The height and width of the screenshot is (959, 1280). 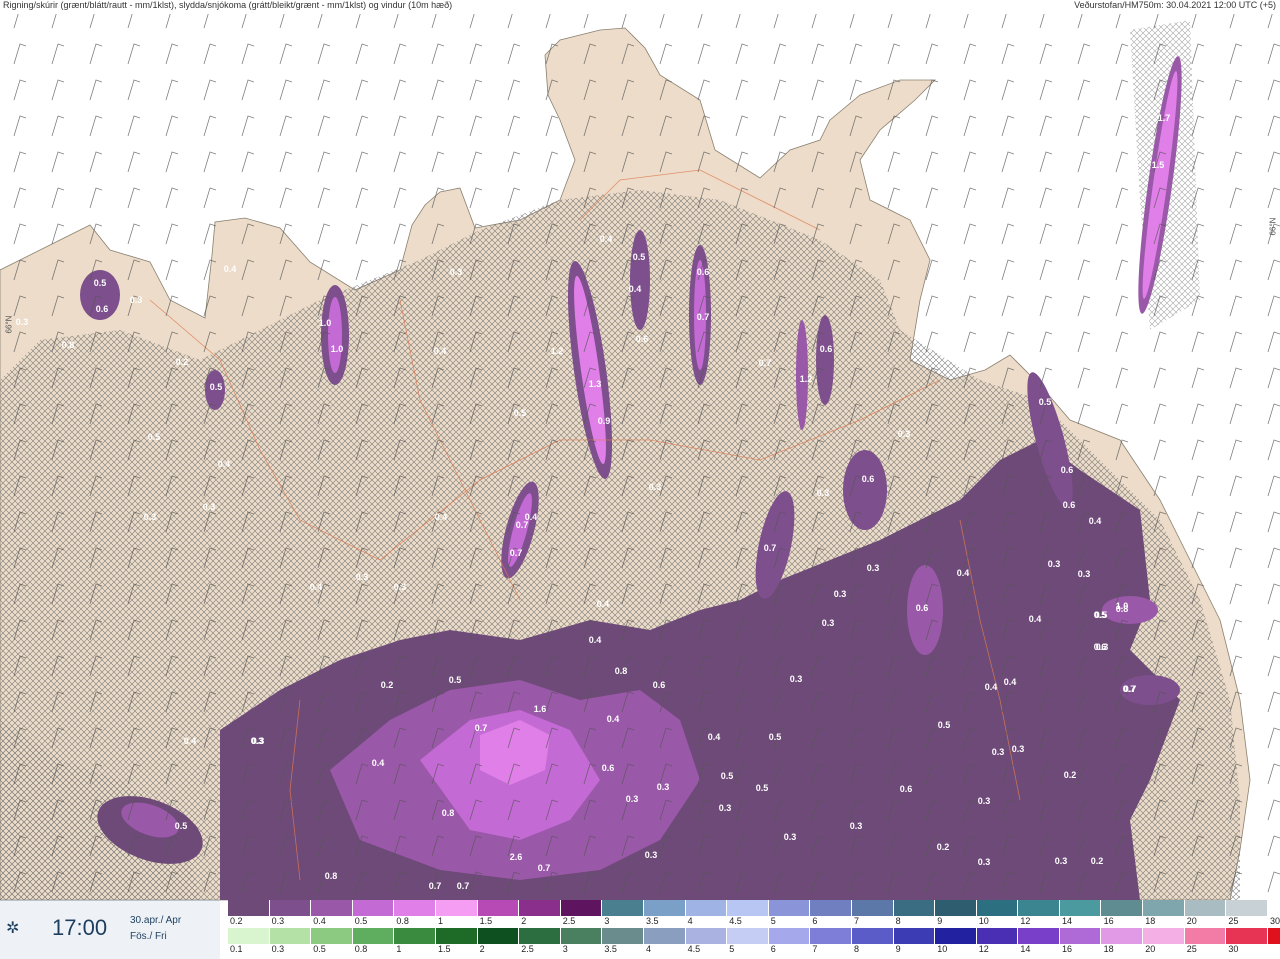 What do you see at coordinates (652, 921) in the screenshot?
I see `legend-label: 3.5` at bounding box center [652, 921].